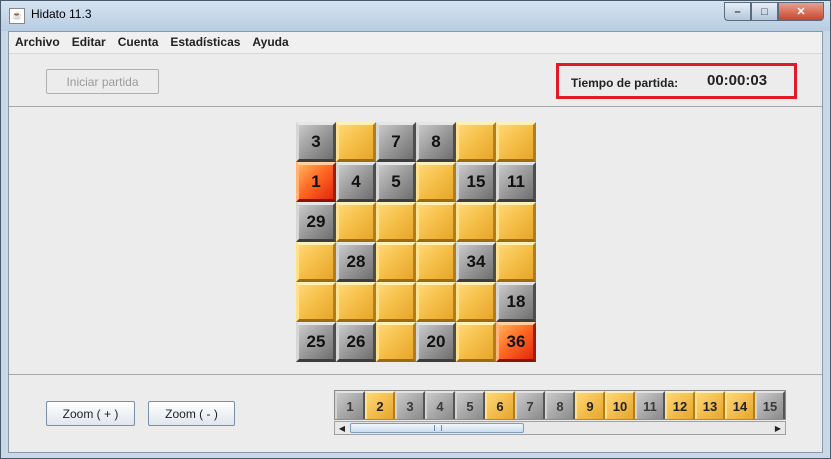 This screenshot has width=831, height=459. I want to click on board-cell-36: 36, so click(516, 342).